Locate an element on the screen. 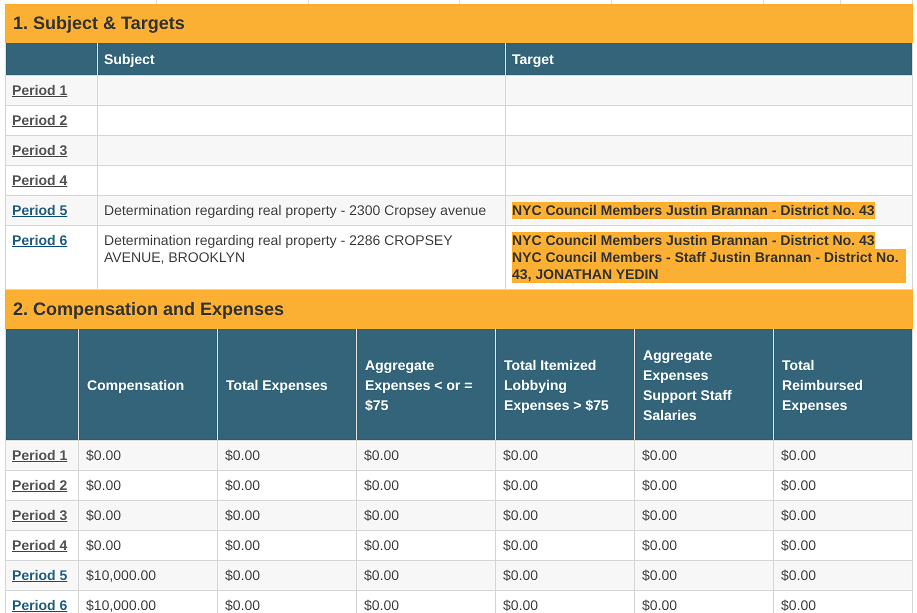 Image resolution: width=917 pixels, height=613 pixels. column-header: Aggregate Expenses < or = $75 is located at coordinates (426, 384).